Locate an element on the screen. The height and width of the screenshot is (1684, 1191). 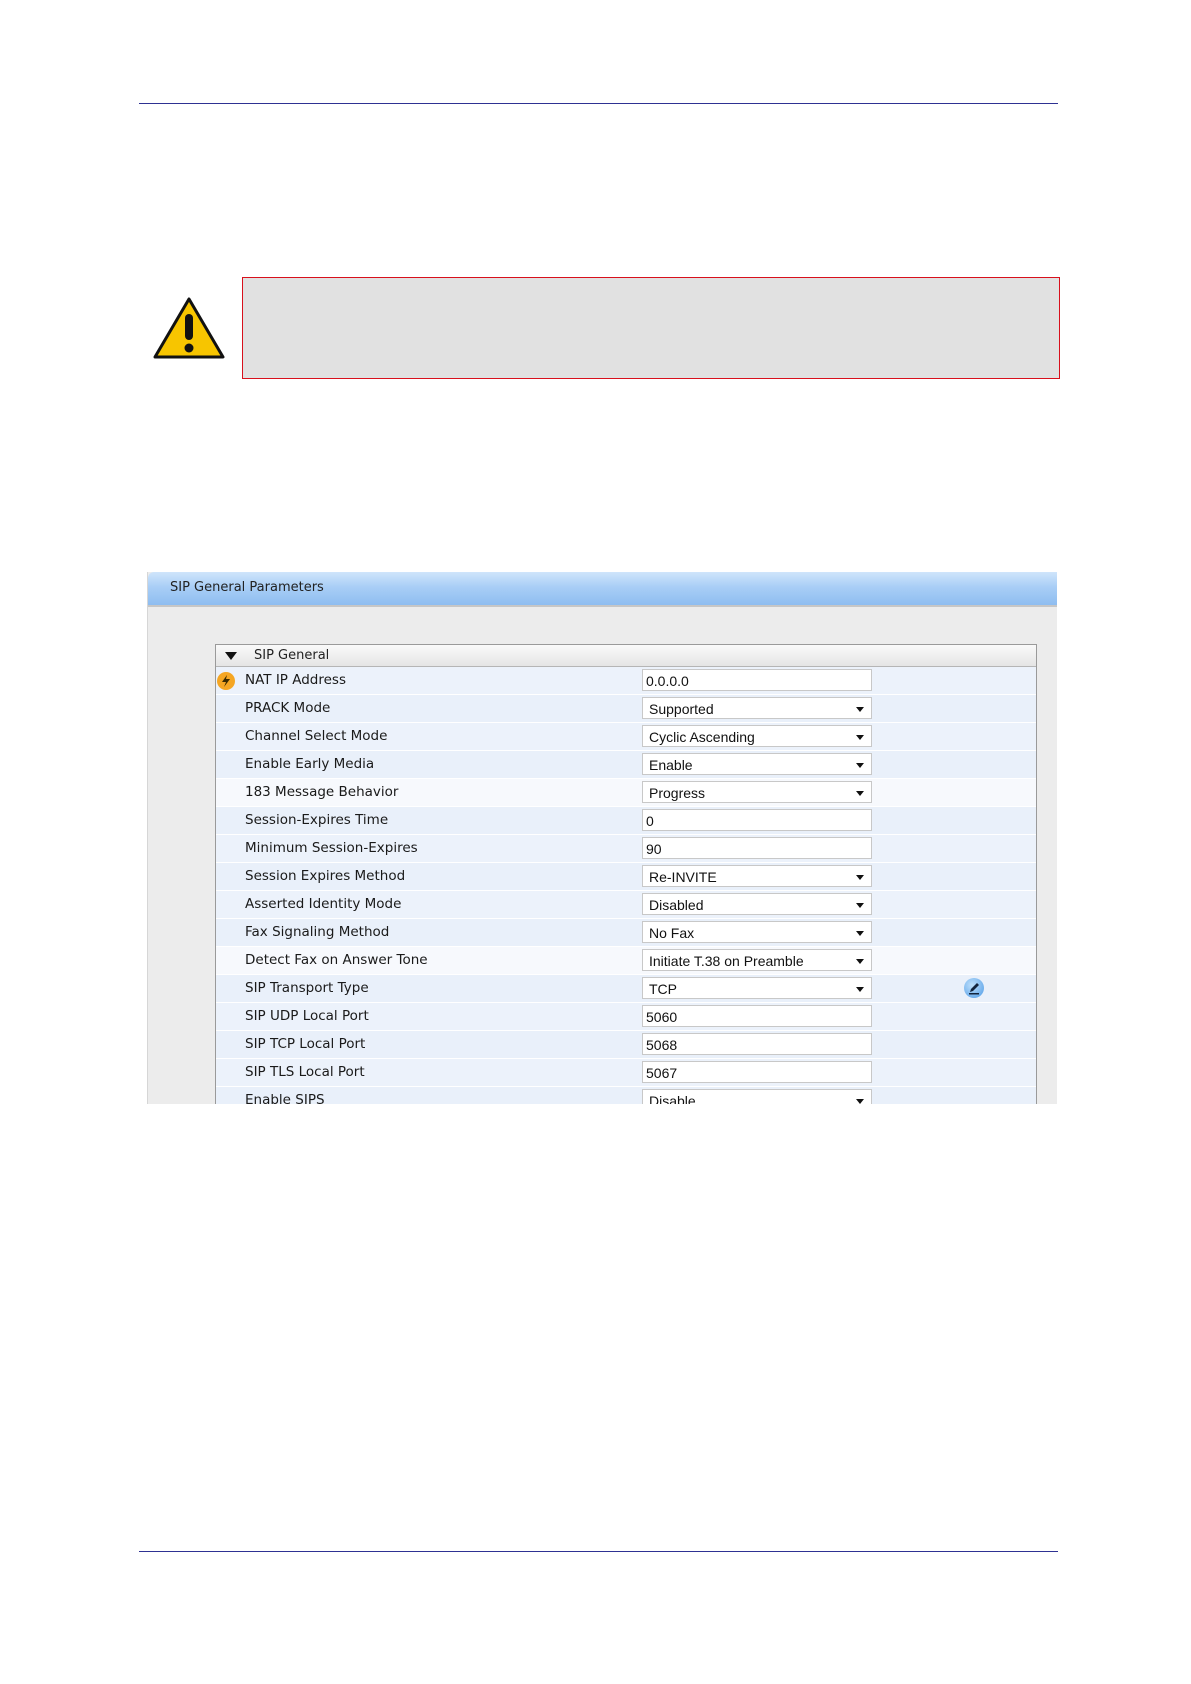
parameter-row: PRACK Mode Supported is located at coordinates (626, 709).